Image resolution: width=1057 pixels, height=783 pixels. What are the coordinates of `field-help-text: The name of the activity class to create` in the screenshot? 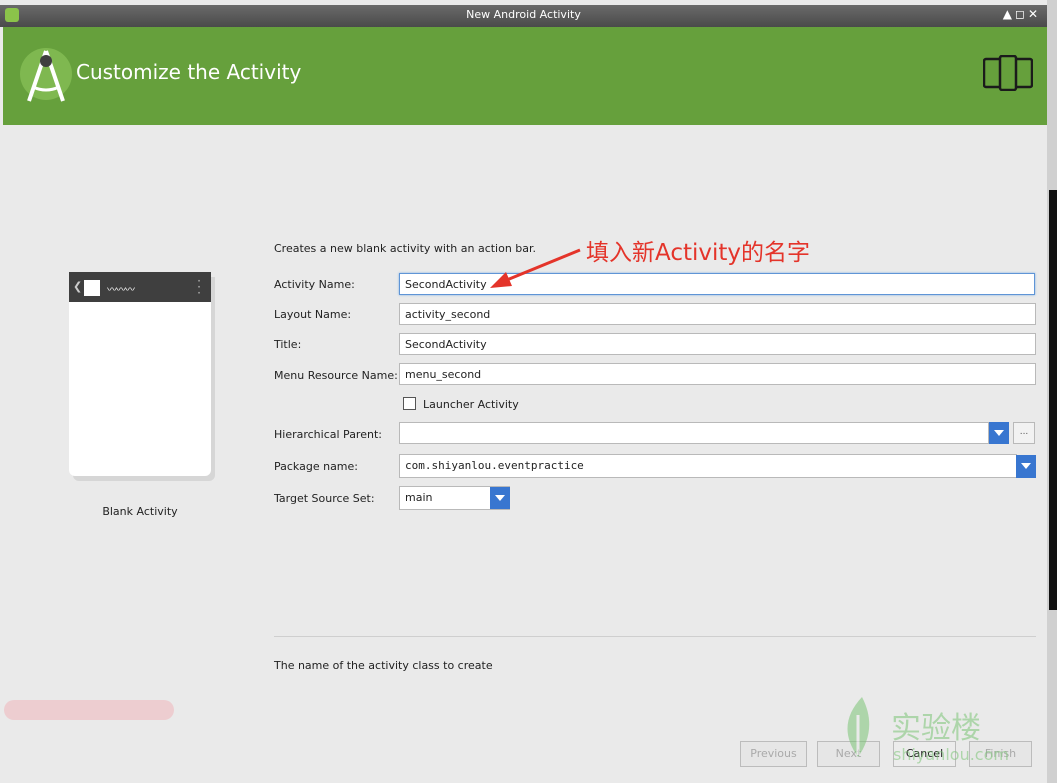 It's located at (383, 665).